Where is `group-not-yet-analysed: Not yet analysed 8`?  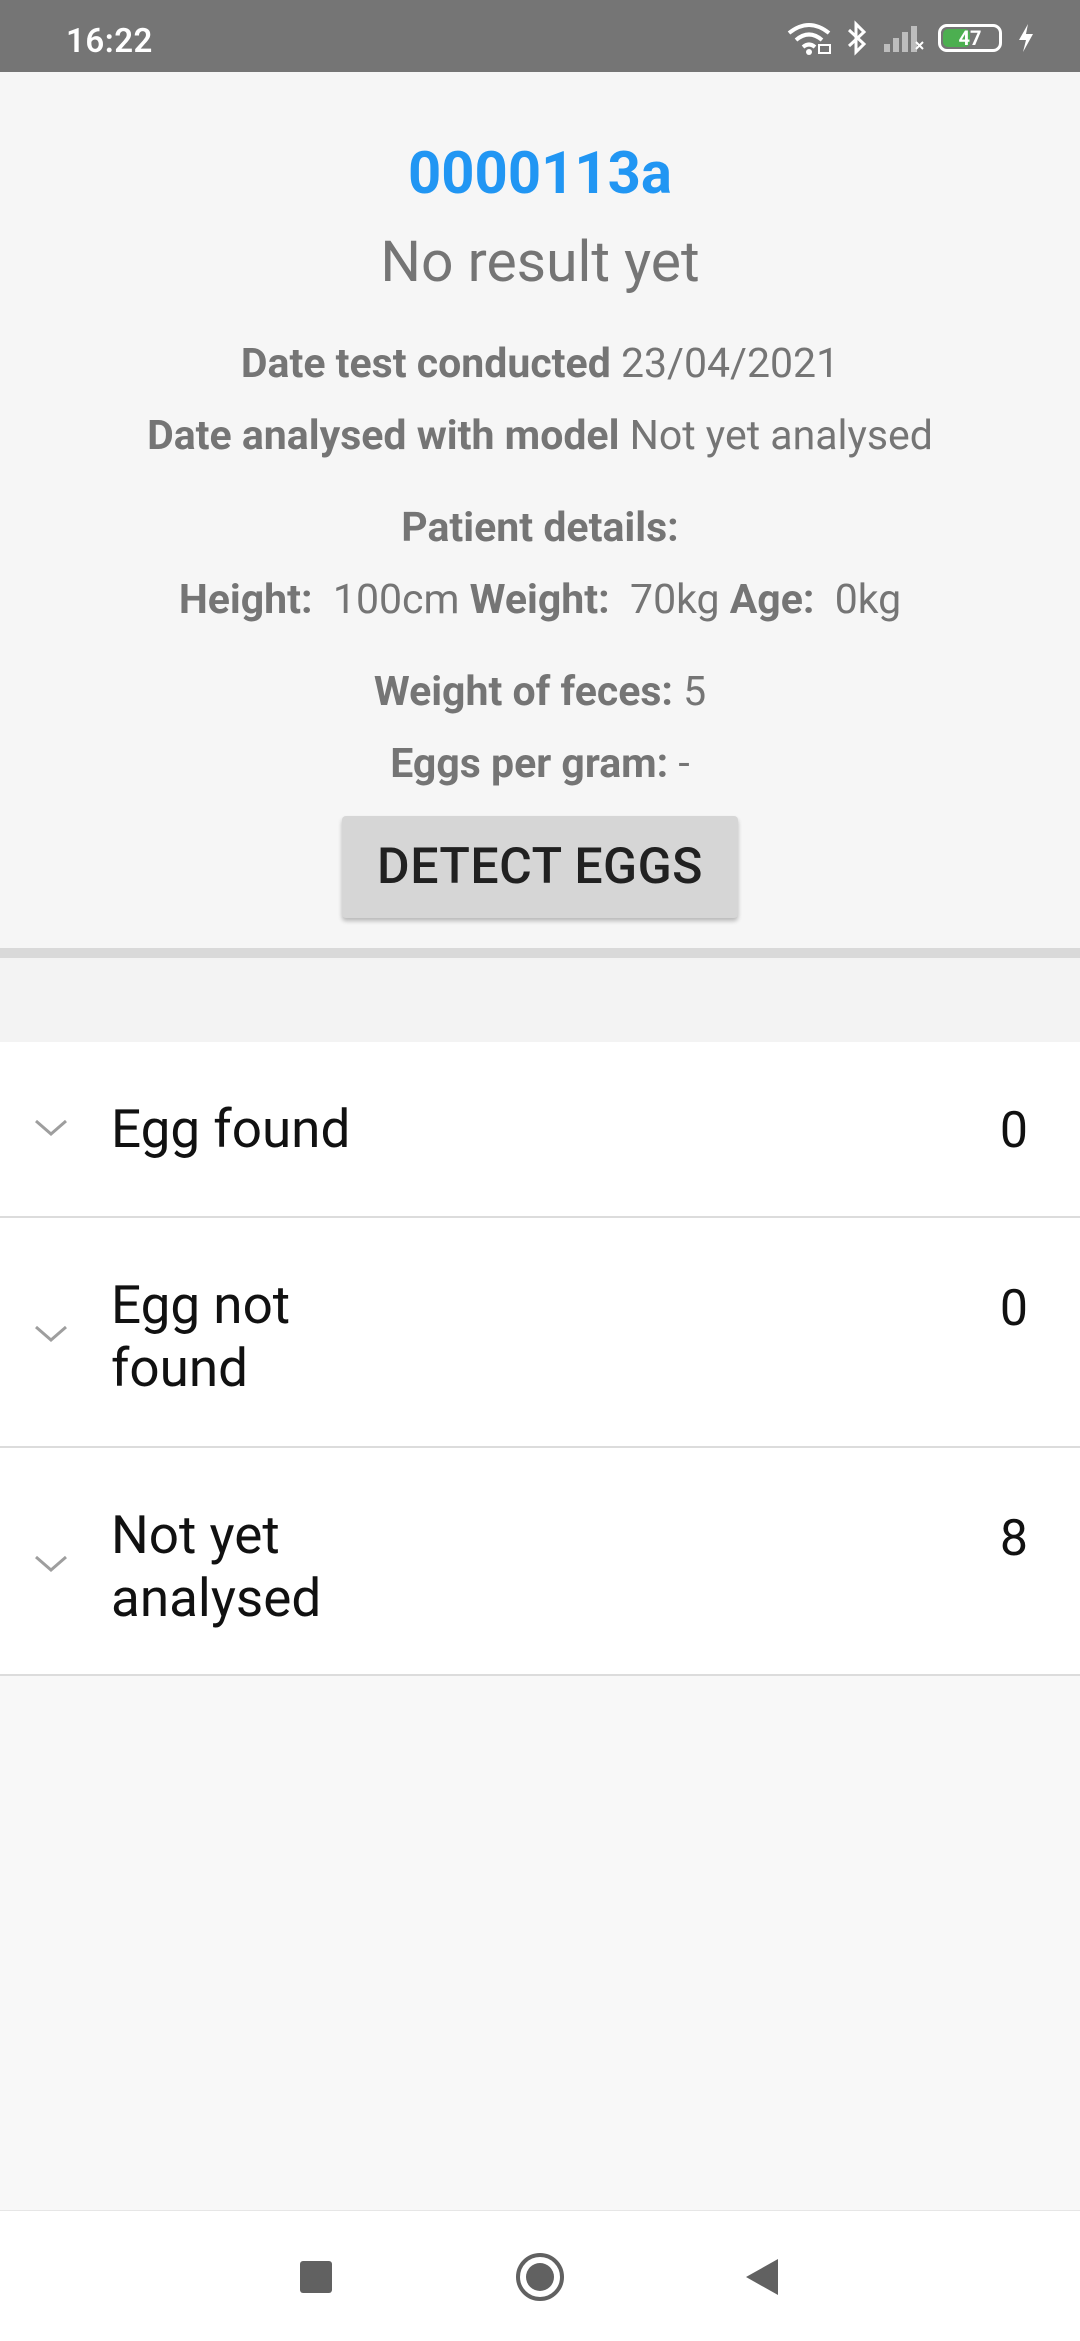 group-not-yet-analysed: Not yet analysed 8 is located at coordinates (540, 1562).